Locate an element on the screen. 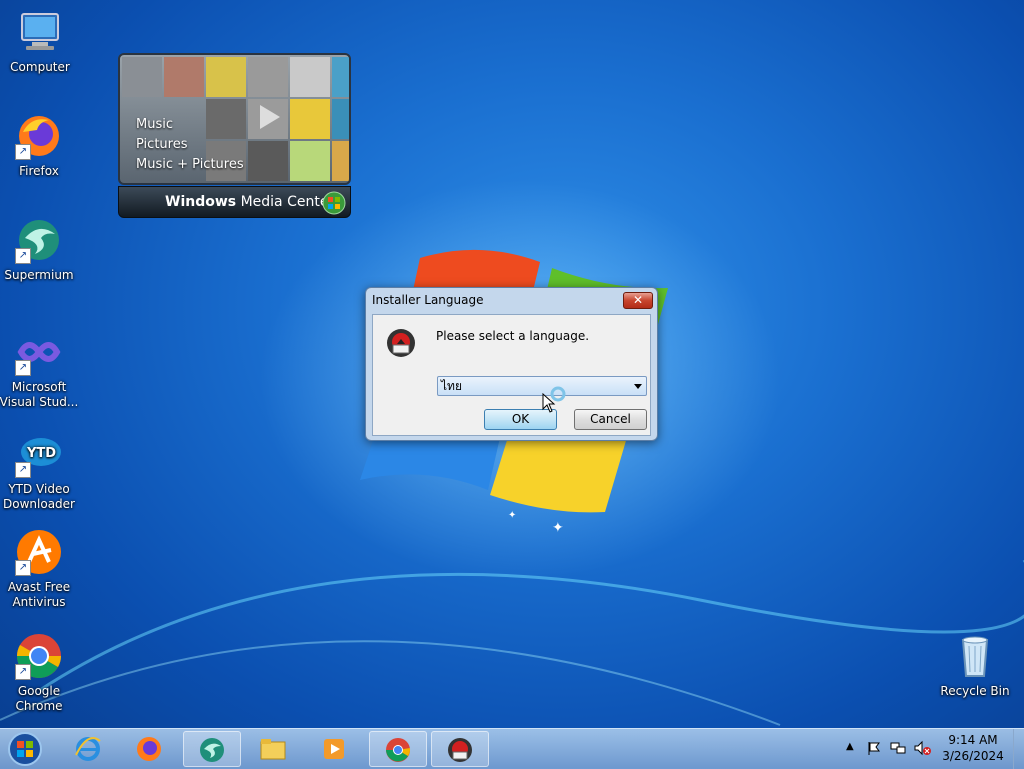  internet-explorer-icon is located at coordinates (88, 749).